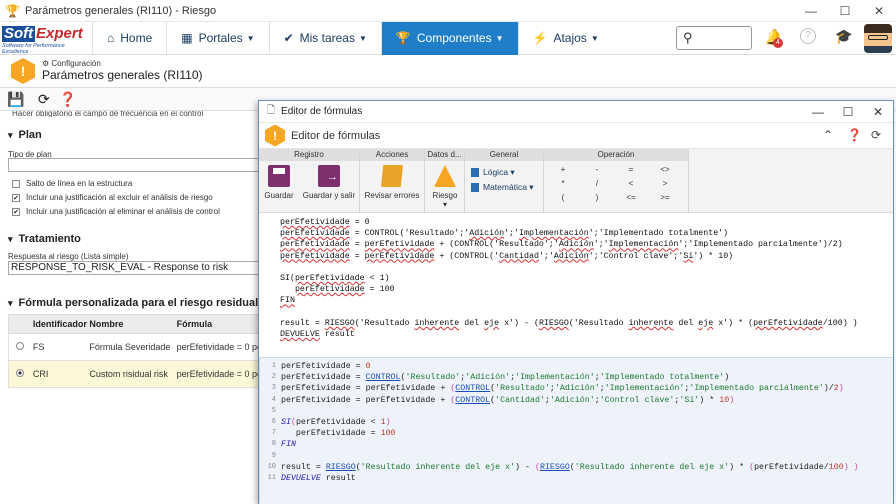  What do you see at coordinates (322, 111) in the screenshot?
I see `dialog-window-title: Editor de fórmulas` at bounding box center [322, 111].